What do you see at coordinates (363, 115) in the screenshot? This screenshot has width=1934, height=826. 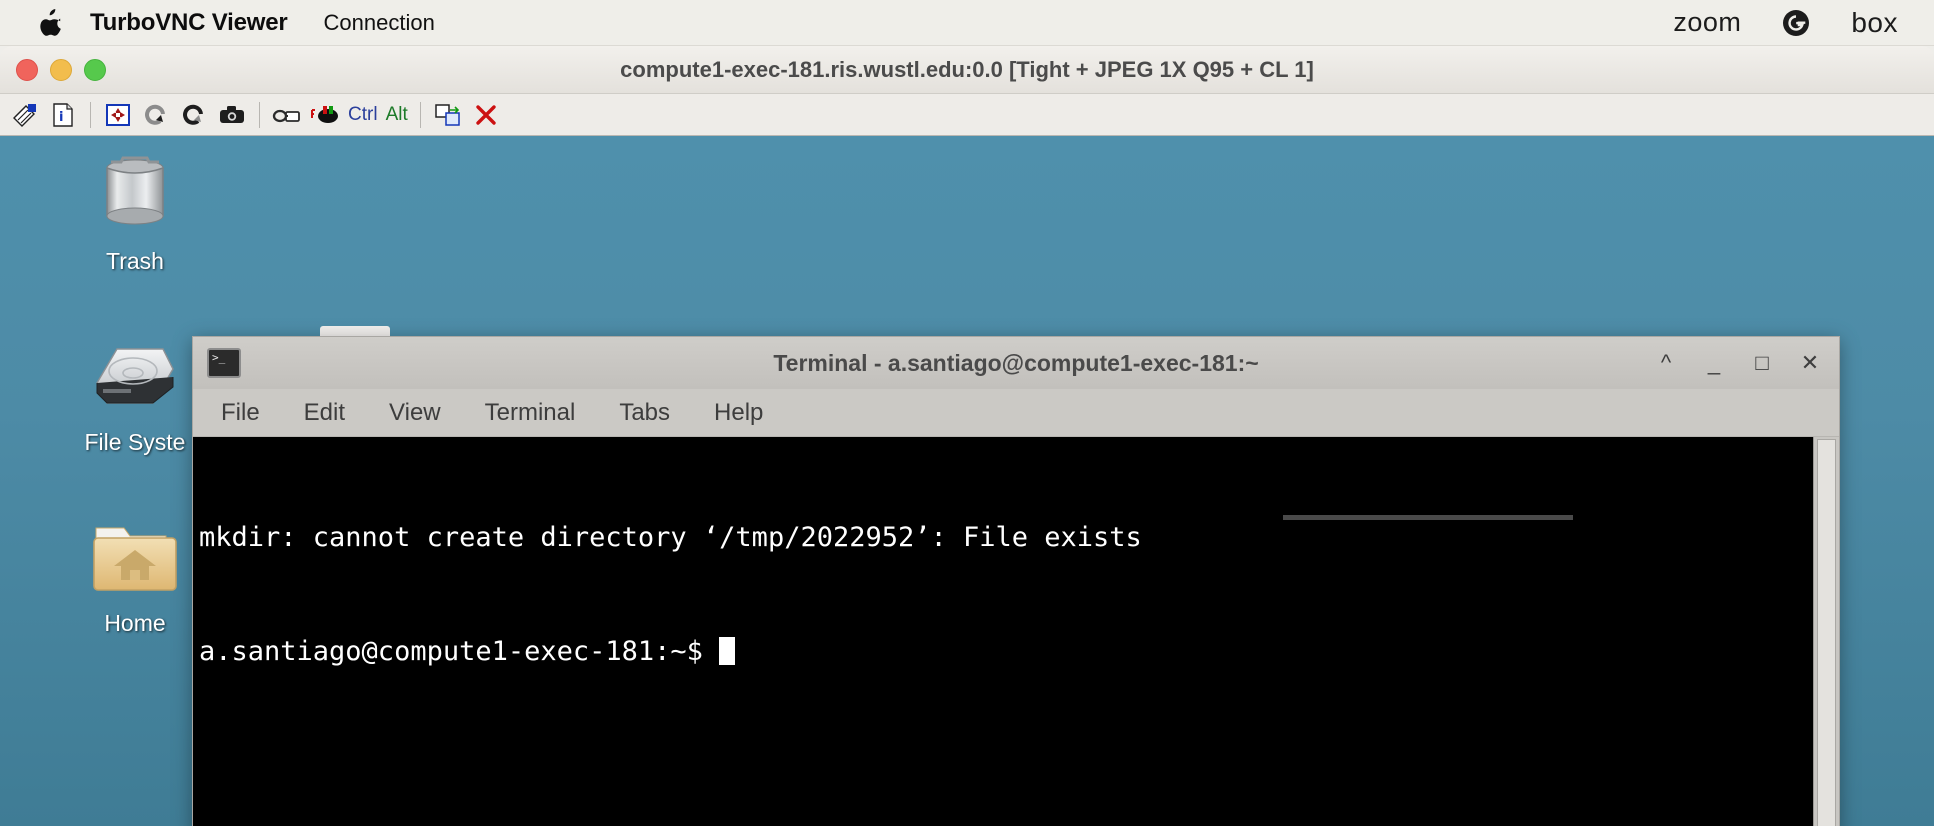 I see `send-ctrl-label: Ctrl` at bounding box center [363, 115].